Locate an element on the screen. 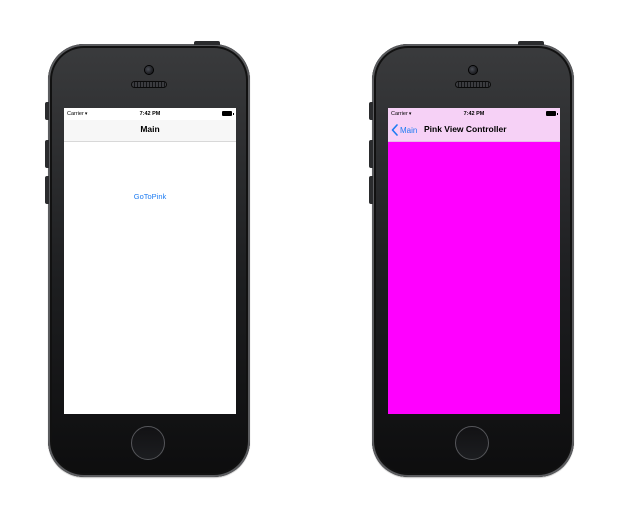  nav-title: Main is located at coordinates (150, 129).